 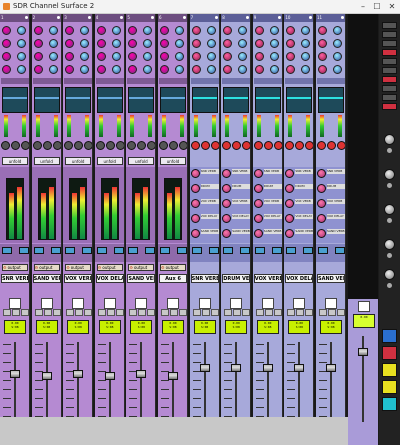 What do you see at coordinates (15, 278) in the screenshot?
I see `channel-name: SNR VERB` at bounding box center [15, 278].